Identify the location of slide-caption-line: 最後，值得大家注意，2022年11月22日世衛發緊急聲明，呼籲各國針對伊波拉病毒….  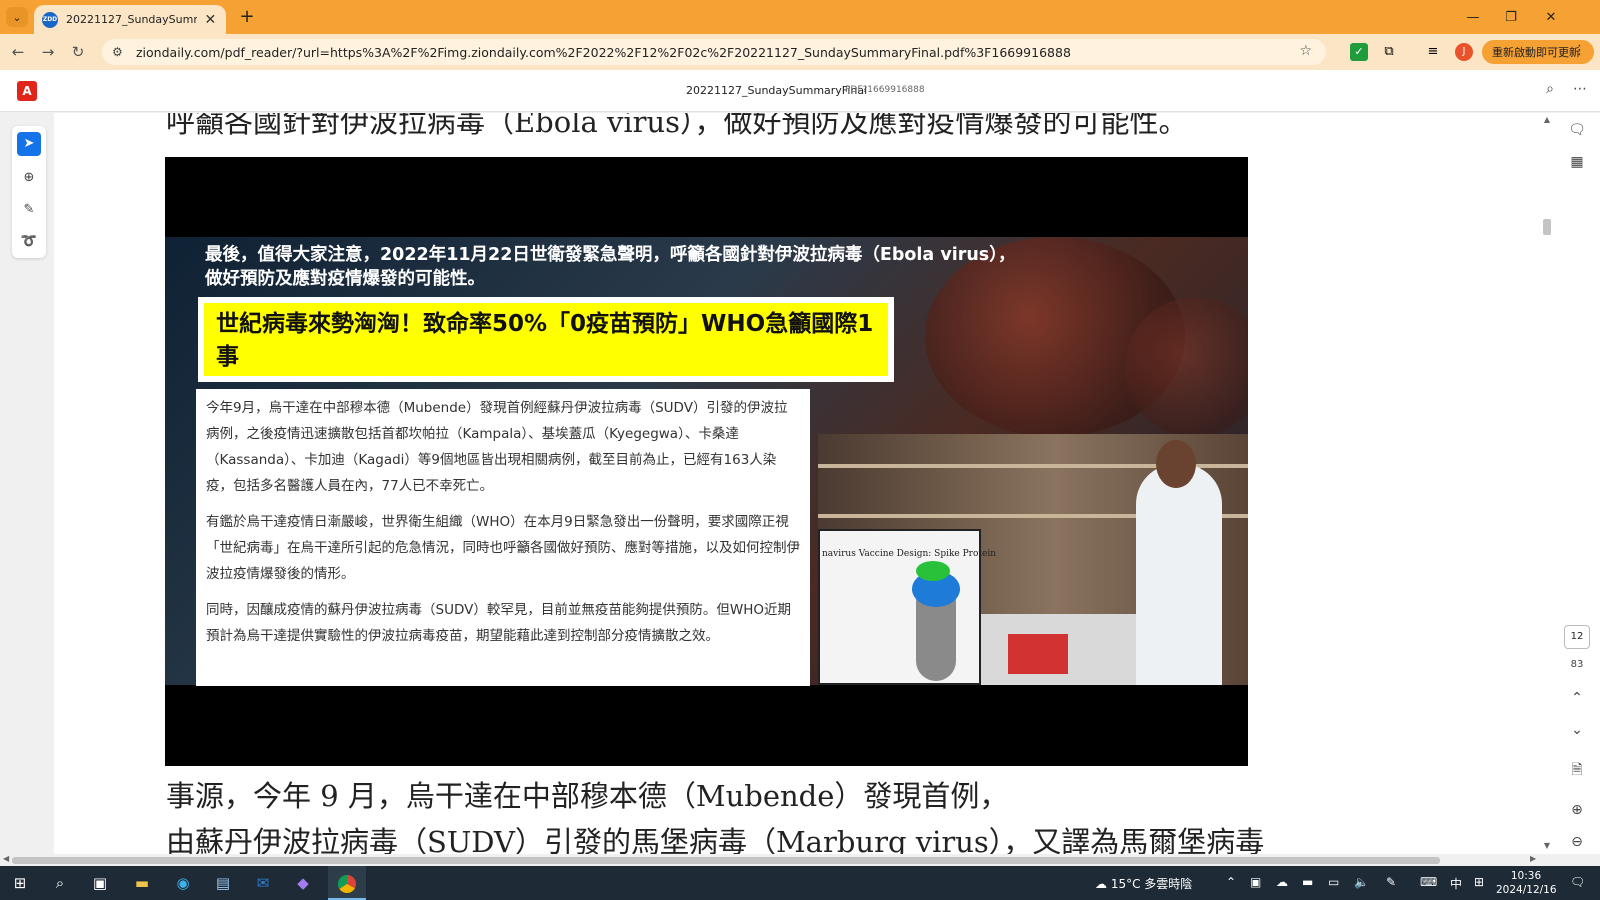
(610, 255).